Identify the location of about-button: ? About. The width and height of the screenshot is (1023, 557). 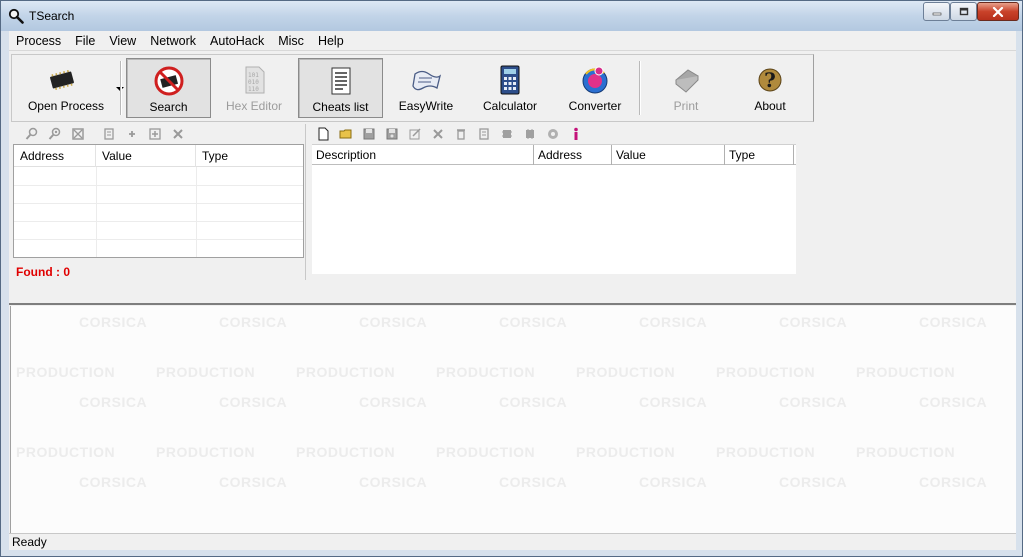
(770, 88).